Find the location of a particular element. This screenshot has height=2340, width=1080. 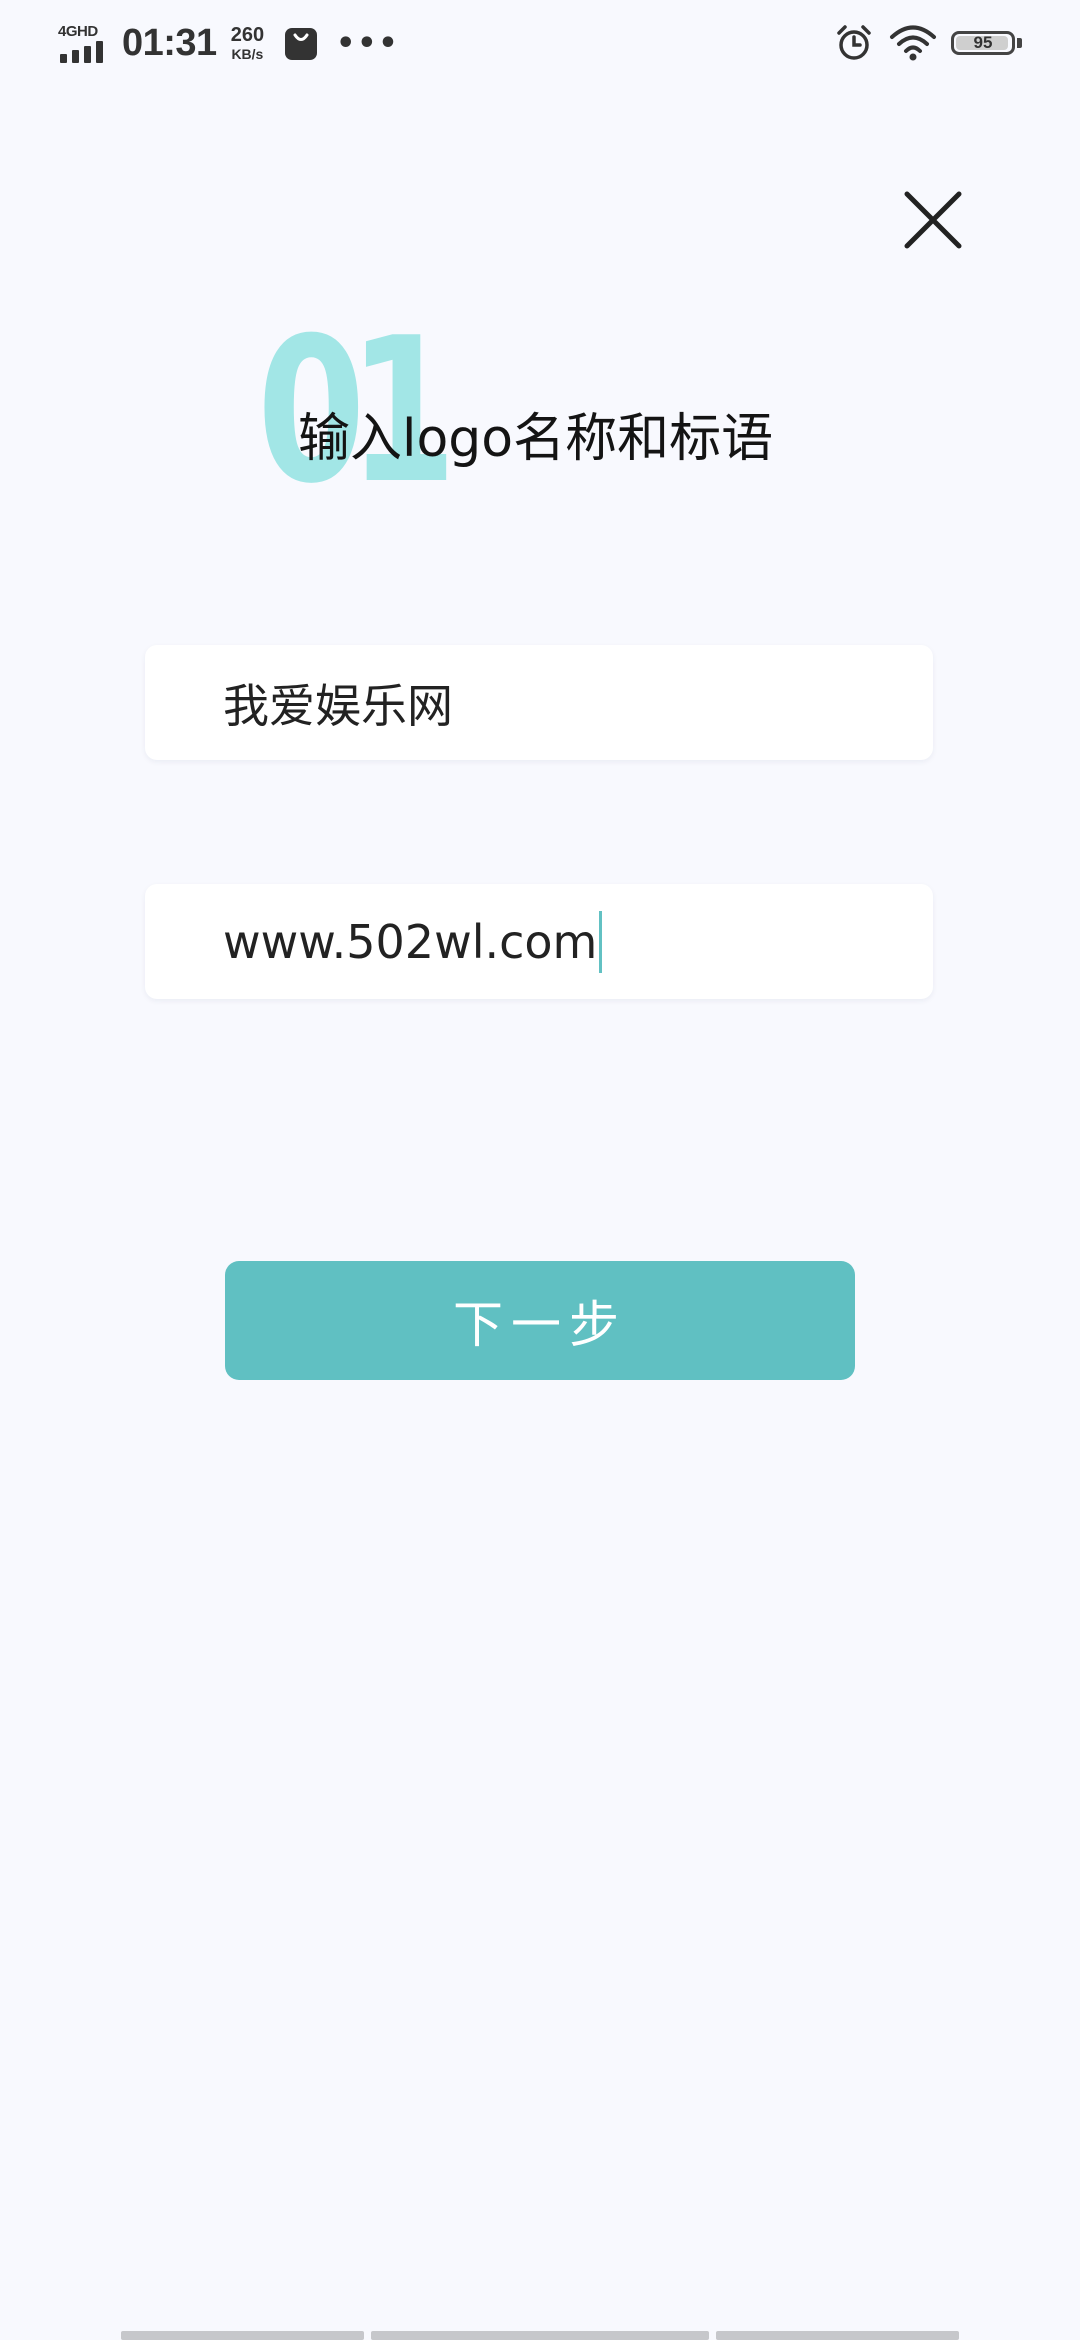

battery-icon: 95 is located at coordinates (983, 43).